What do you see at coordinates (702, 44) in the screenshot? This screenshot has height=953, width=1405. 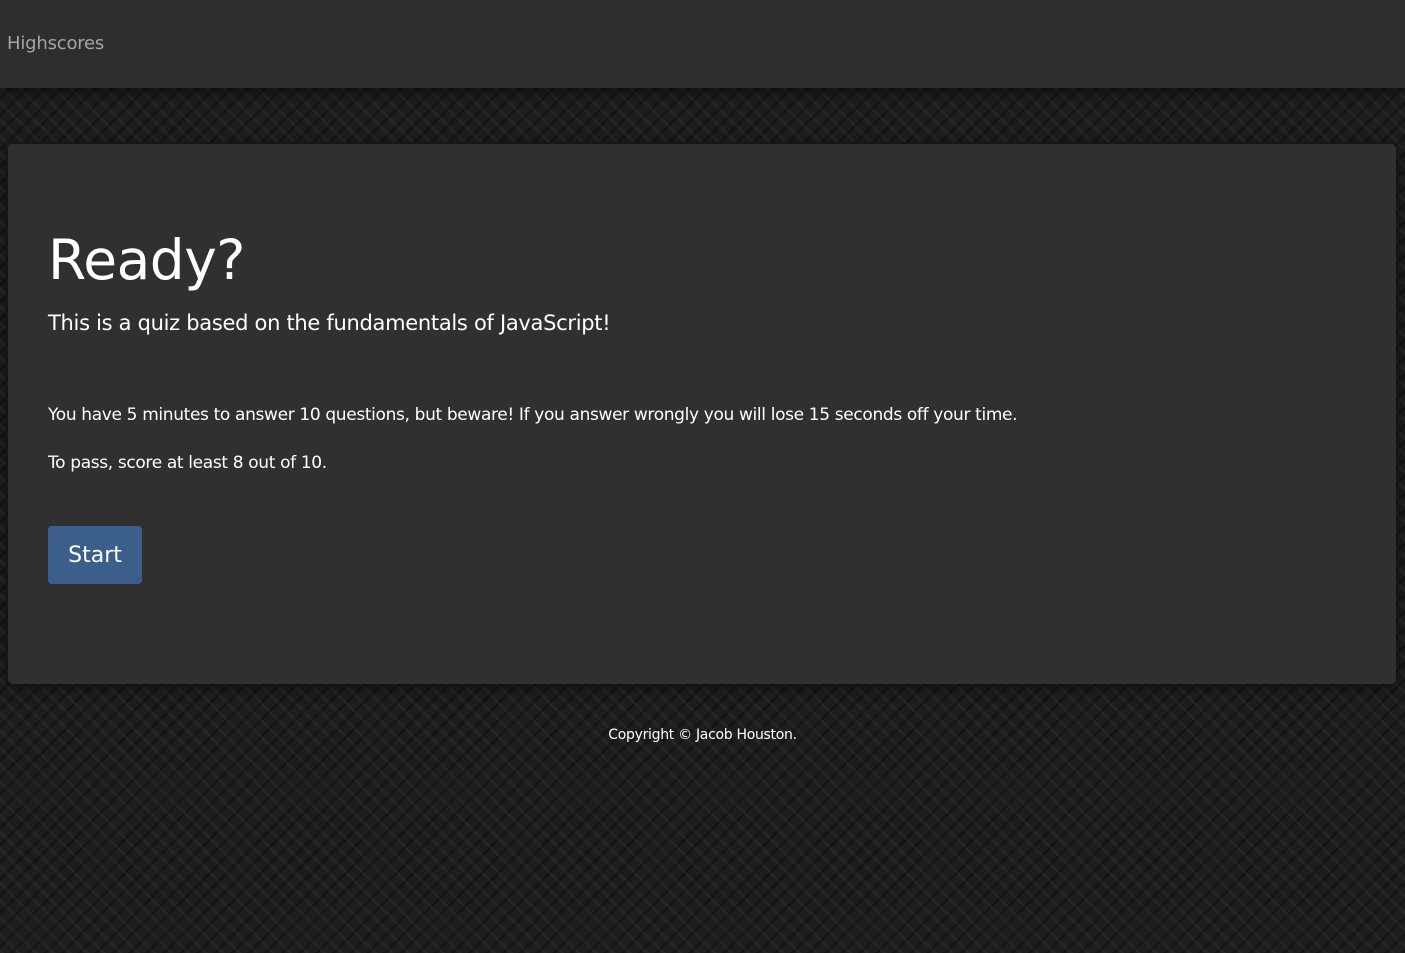 I see `top-navbar: Highscores` at bounding box center [702, 44].